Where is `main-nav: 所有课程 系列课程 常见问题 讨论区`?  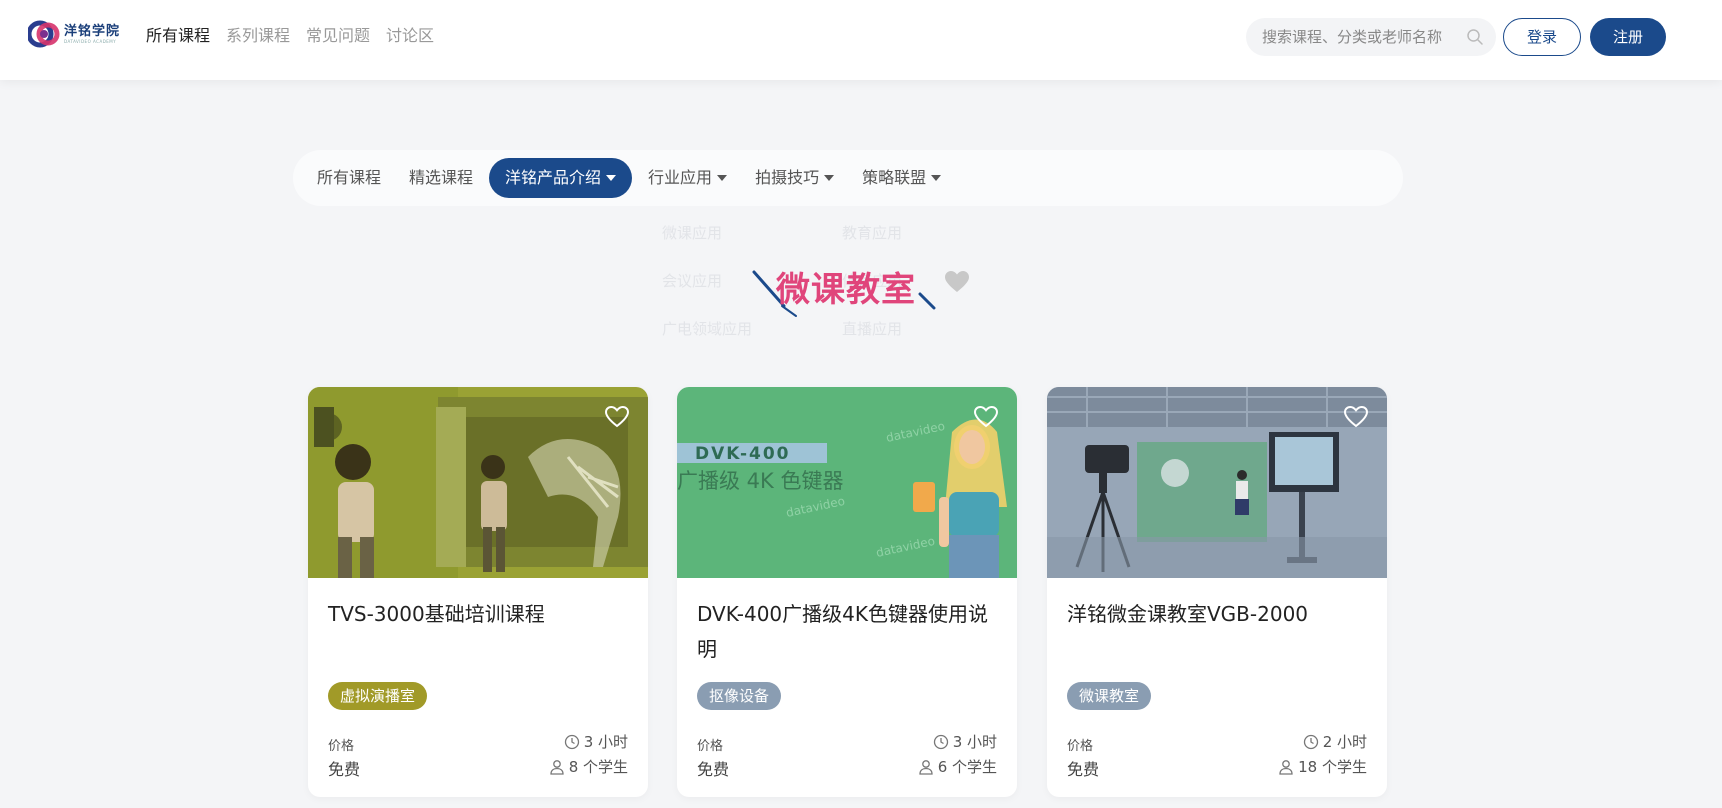 main-nav: 所有课程 系列课程 常见问题 讨论区 is located at coordinates (298, 36).